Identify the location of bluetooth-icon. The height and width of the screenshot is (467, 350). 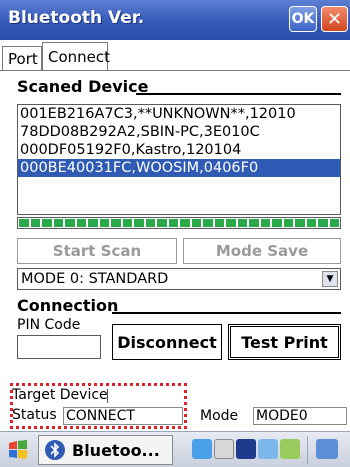
(55, 450).